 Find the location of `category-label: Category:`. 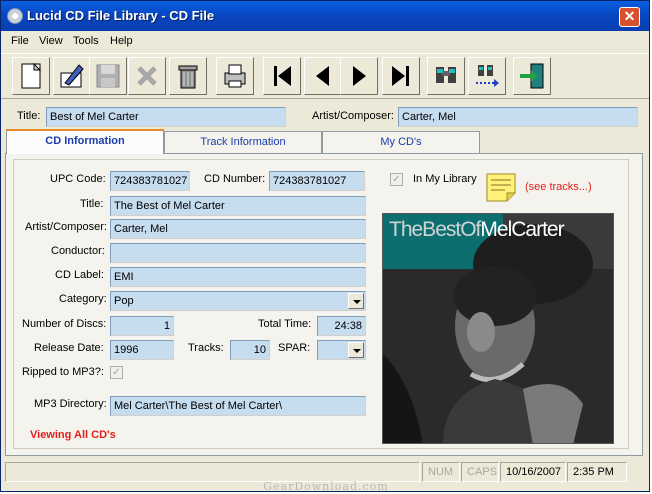

category-label: Category: is located at coordinates (83, 299).